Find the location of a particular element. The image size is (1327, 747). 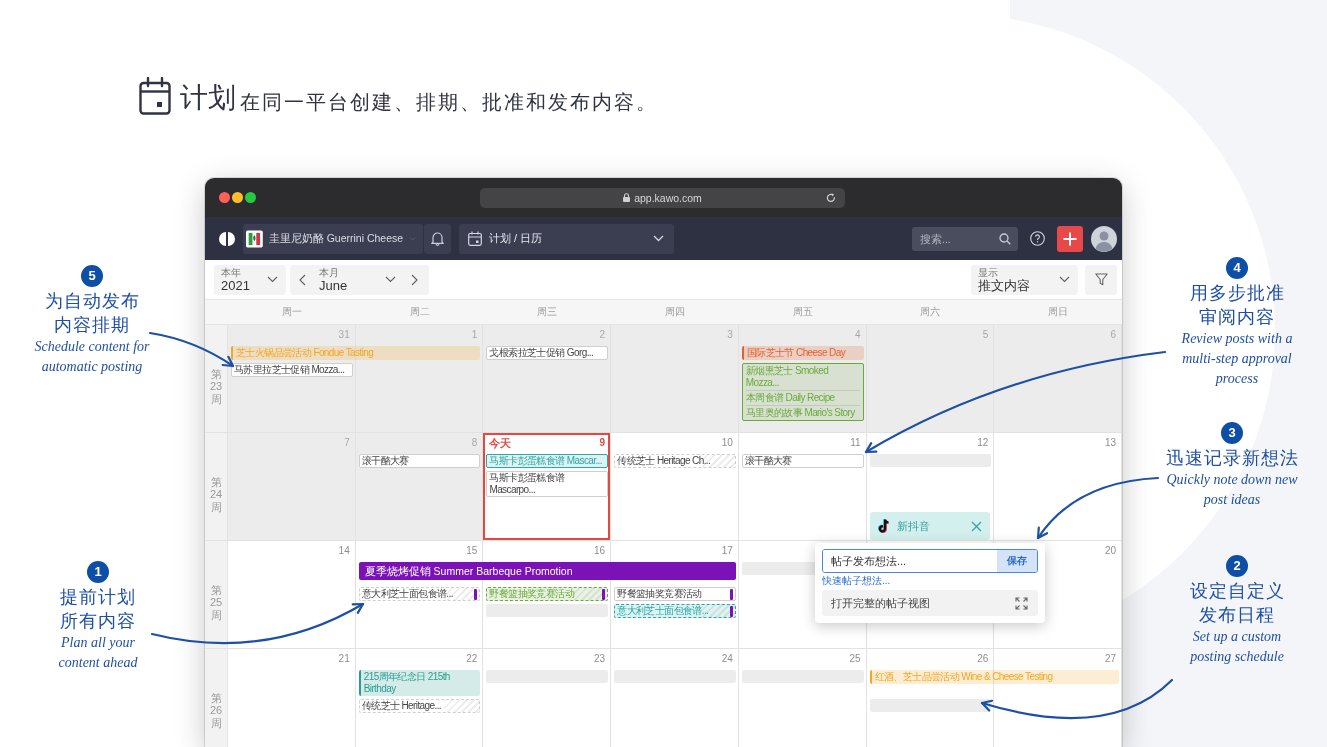

day-number: 21 is located at coordinates (344, 659).